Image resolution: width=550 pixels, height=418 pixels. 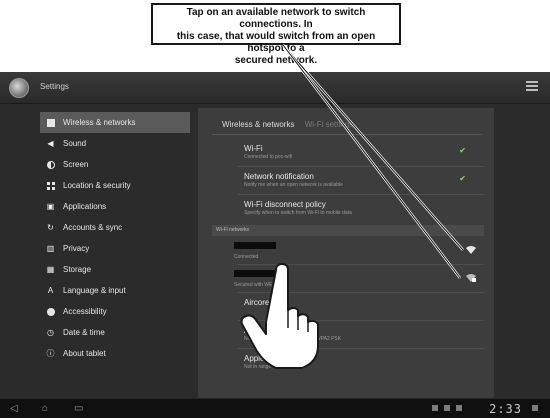 I want to click on sidebar-item-storage: ▦ Storage, so click(x=115, y=269).